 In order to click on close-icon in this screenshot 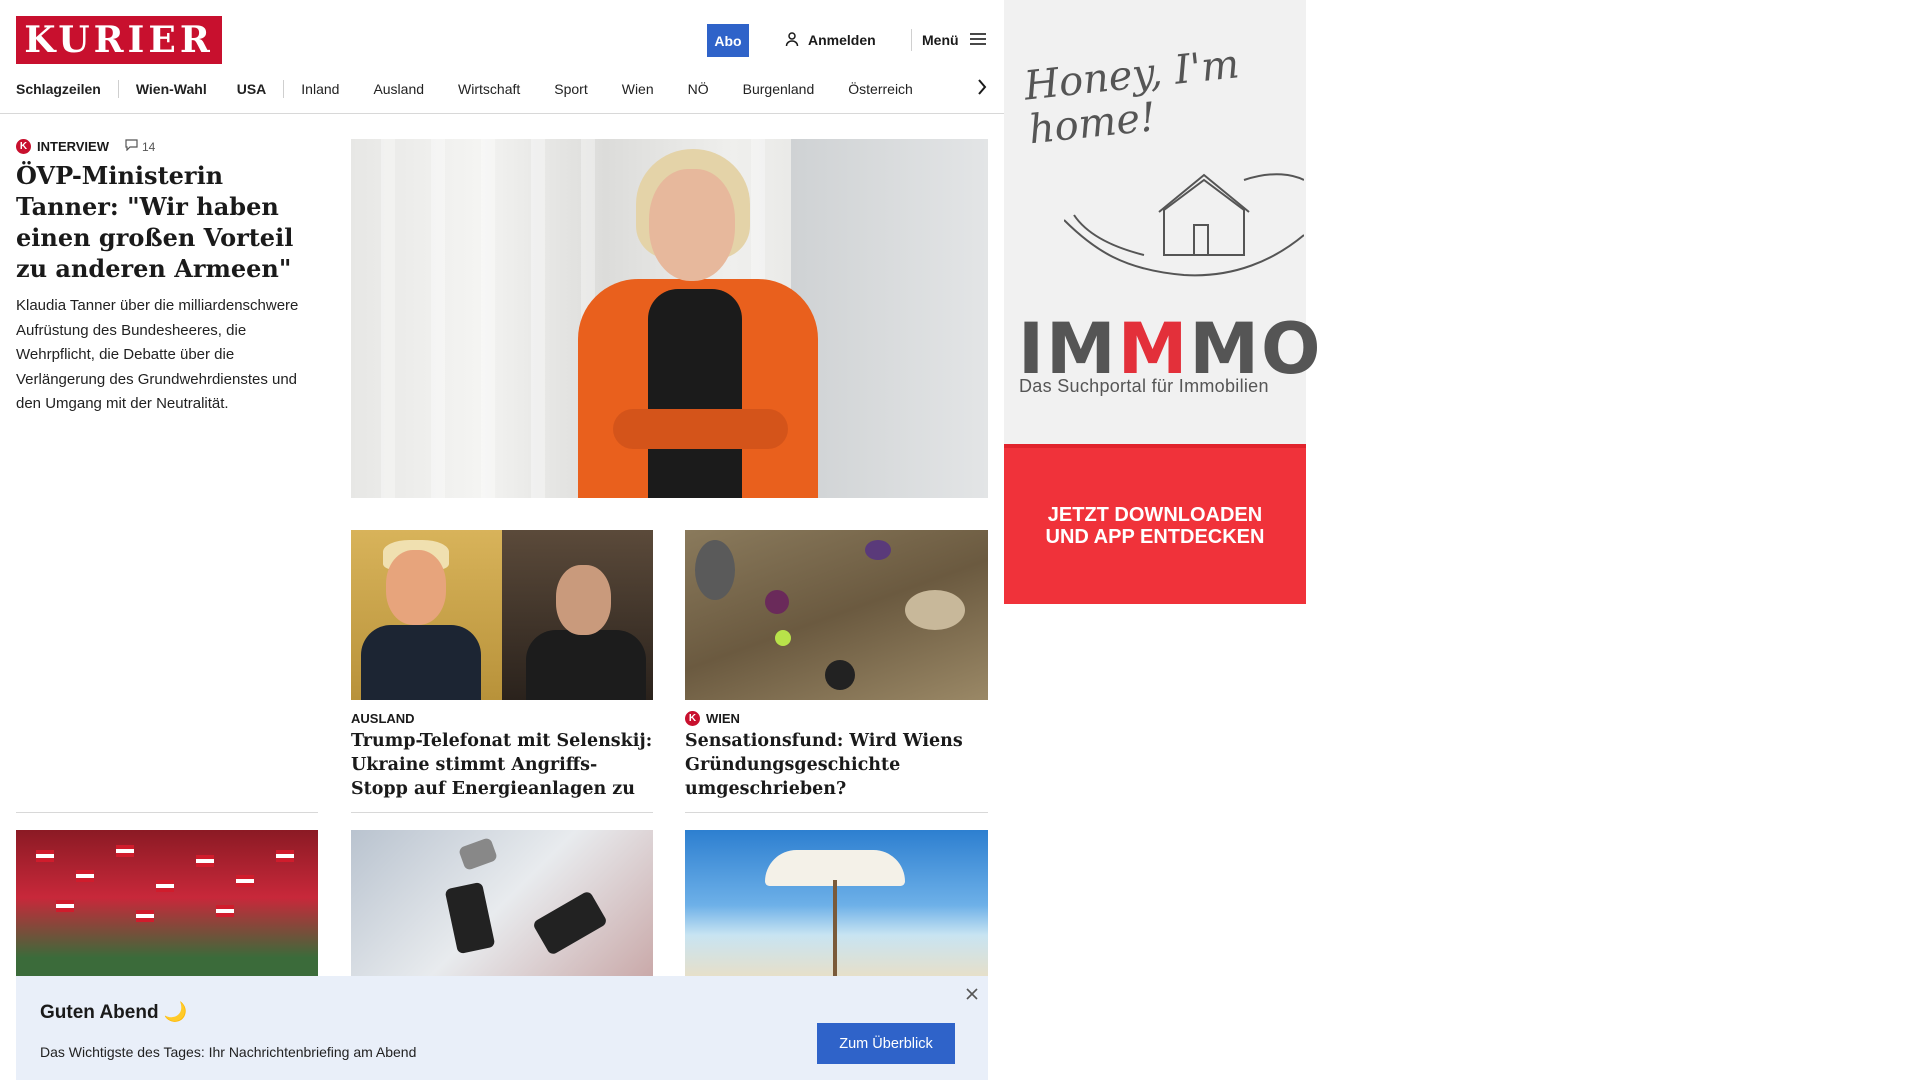, I will do `click(972, 996)`.